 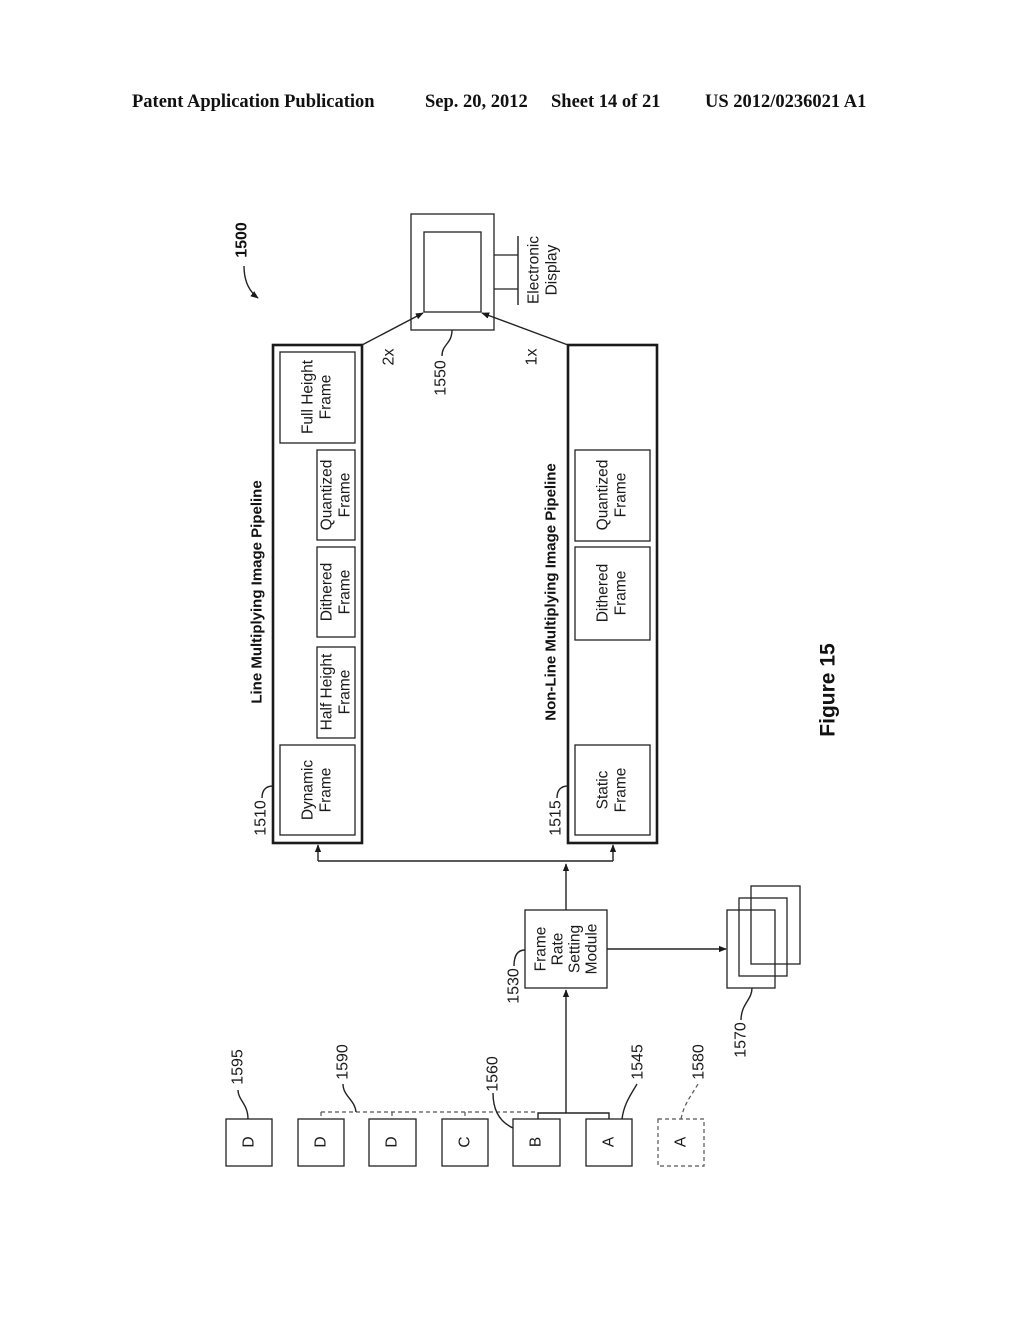 I want to click on frame-item: A, so click(x=609, y=1142).